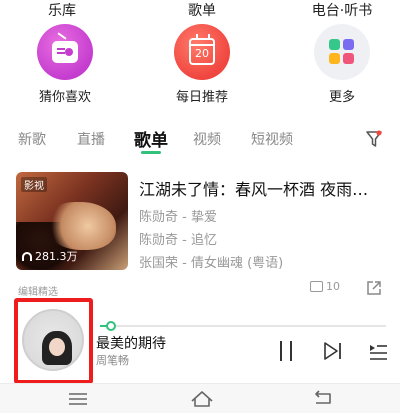  I want to click on radio-icon, so click(65, 52).